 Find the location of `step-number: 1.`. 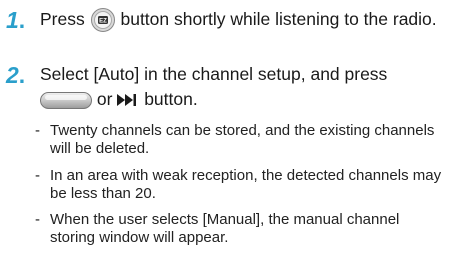

step-number: 1. is located at coordinates (16, 20).